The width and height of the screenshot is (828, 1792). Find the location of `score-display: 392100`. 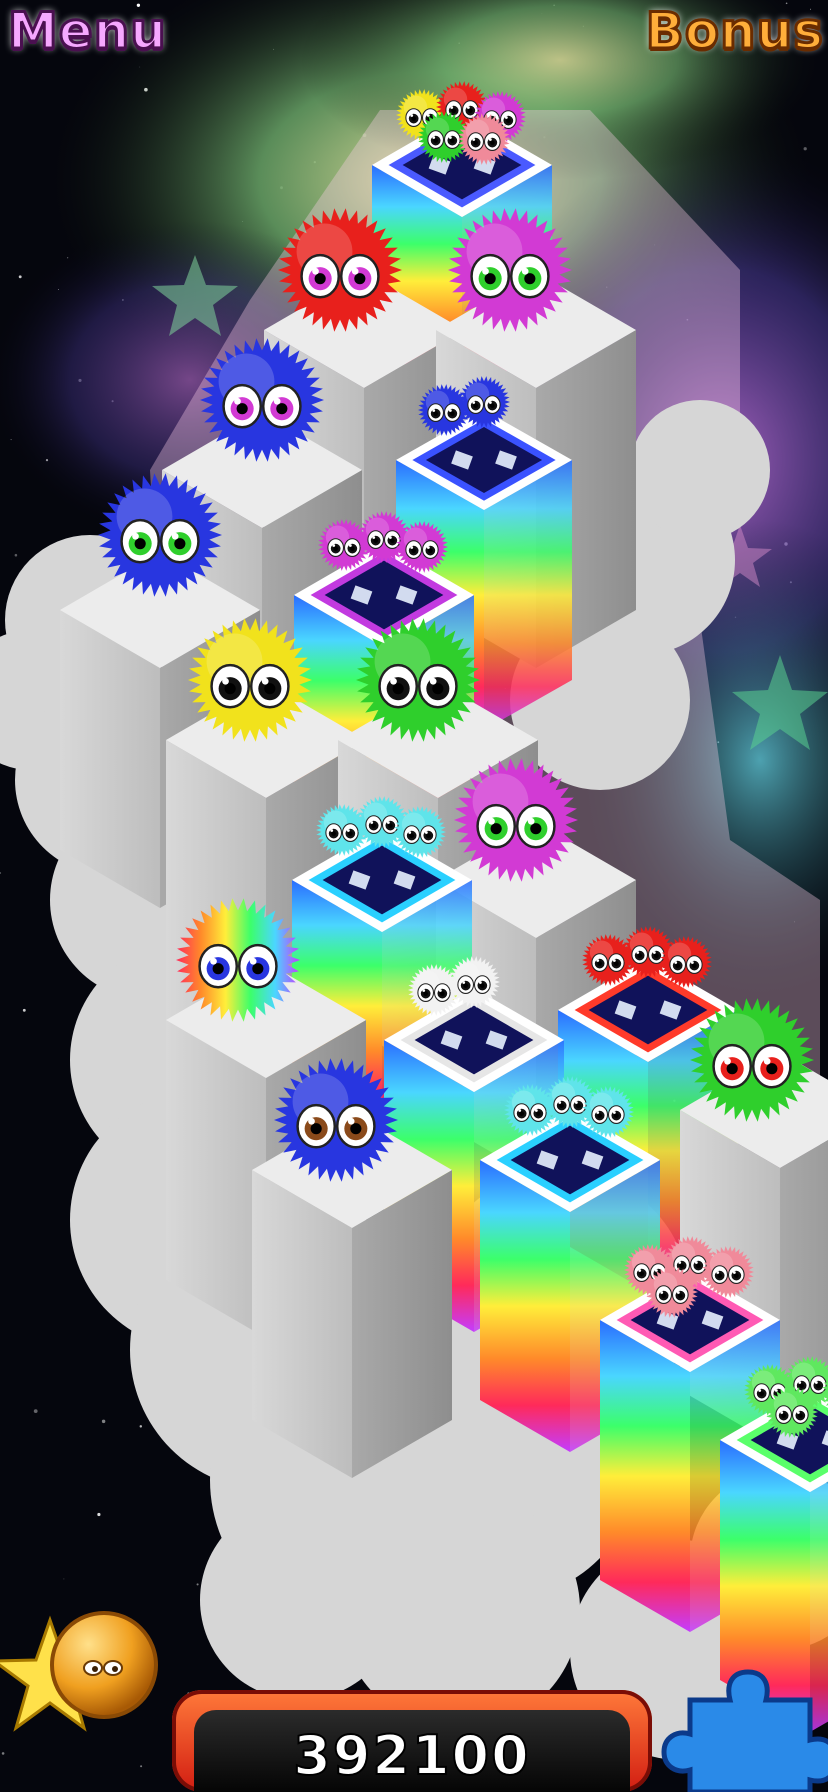

score-display: 392100 is located at coordinates (412, 1751).